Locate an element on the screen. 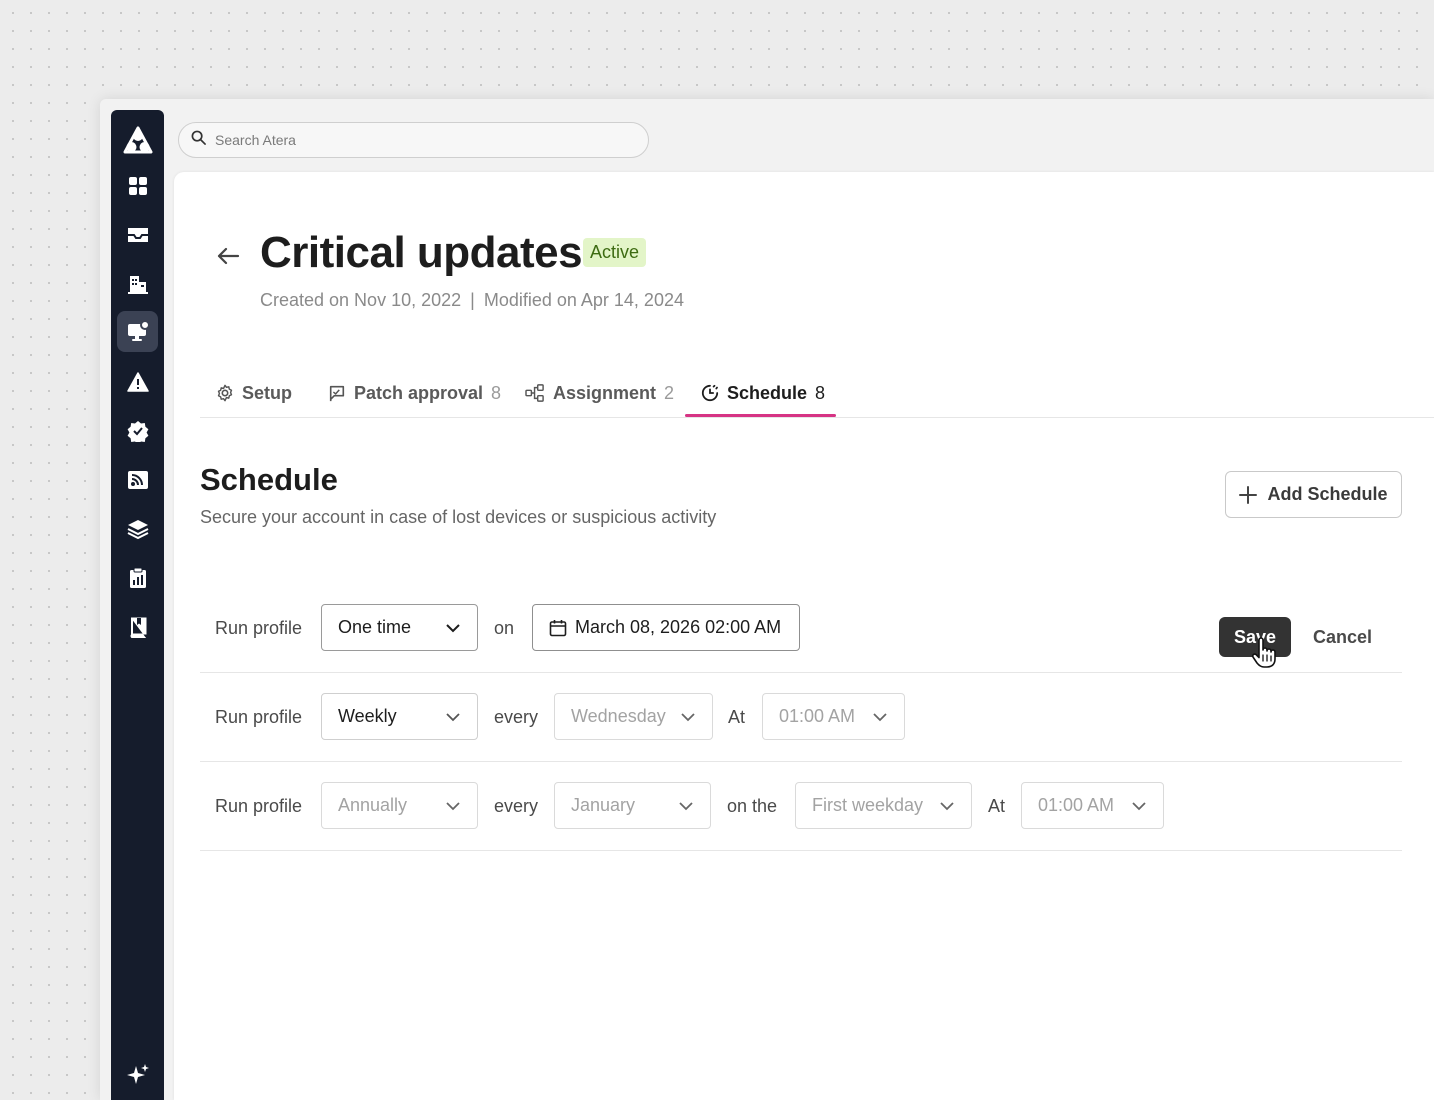 This screenshot has width=1434, height=1100. arrow-left-icon is located at coordinates (228, 256).